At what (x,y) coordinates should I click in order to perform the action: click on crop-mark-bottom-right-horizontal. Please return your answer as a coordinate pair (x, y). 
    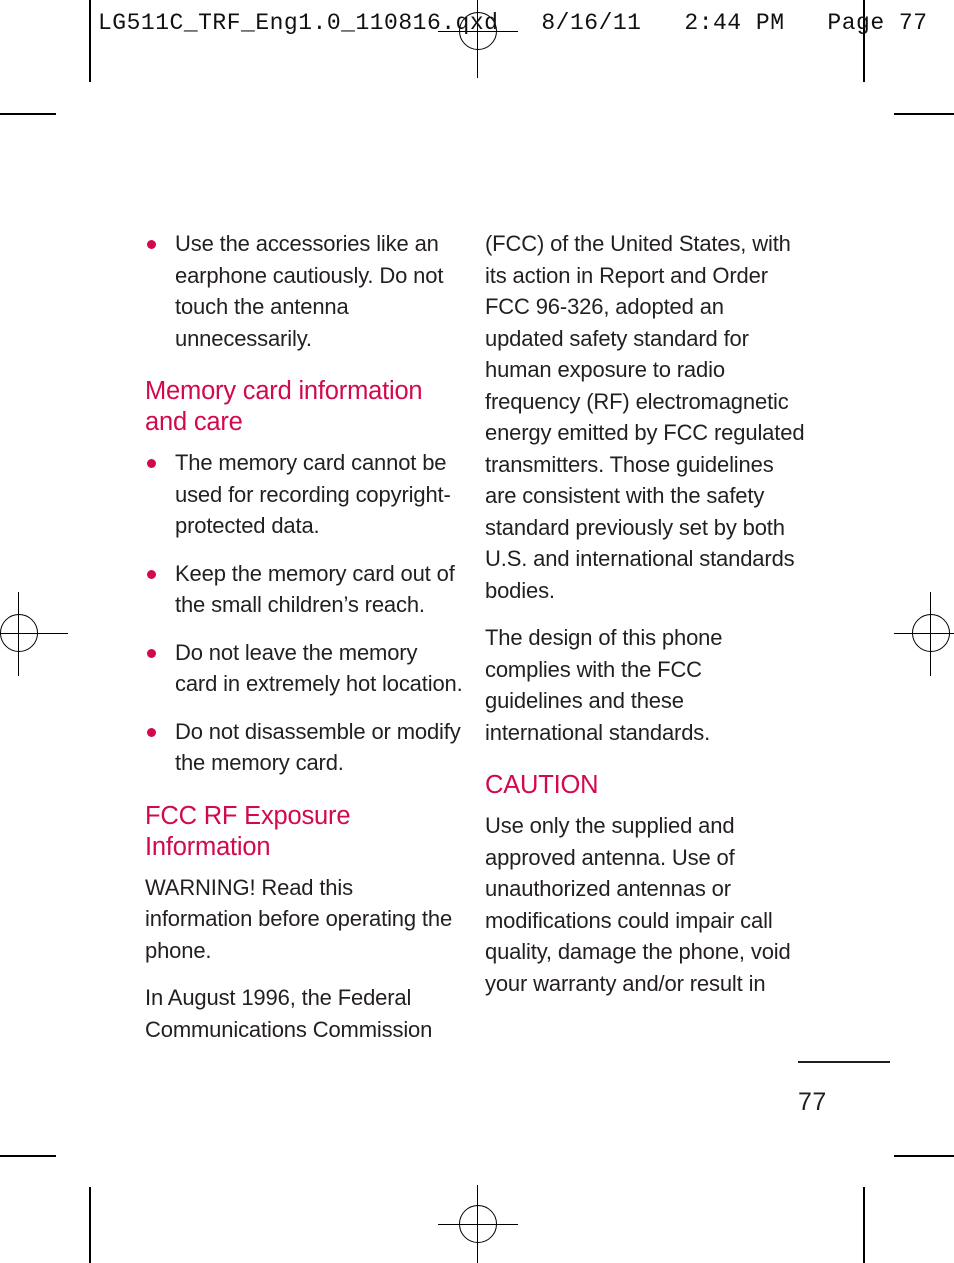
    Looking at the image, I should click on (924, 1156).